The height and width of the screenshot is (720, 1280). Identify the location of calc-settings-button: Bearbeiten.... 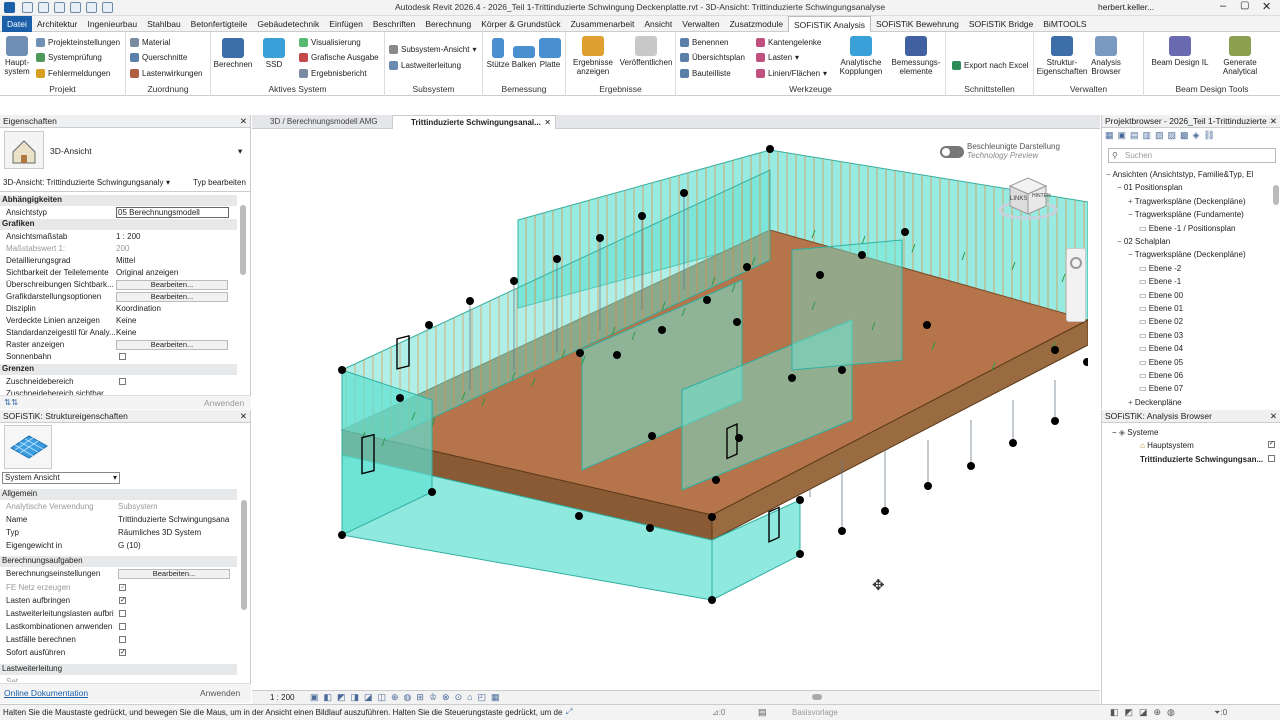
(174, 574).